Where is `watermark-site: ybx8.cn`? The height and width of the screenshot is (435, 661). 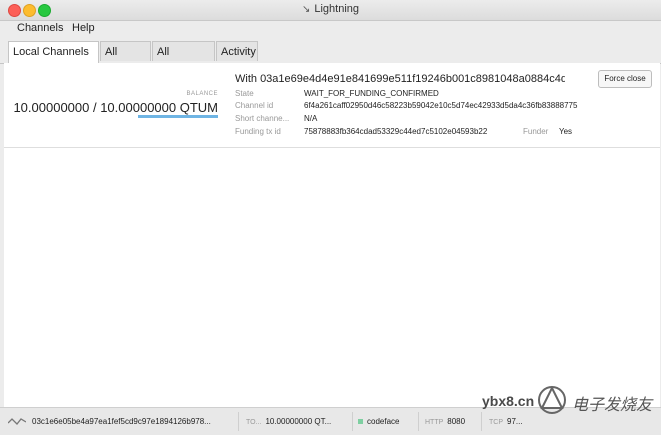 watermark-site: ybx8.cn is located at coordinates (508, 401).